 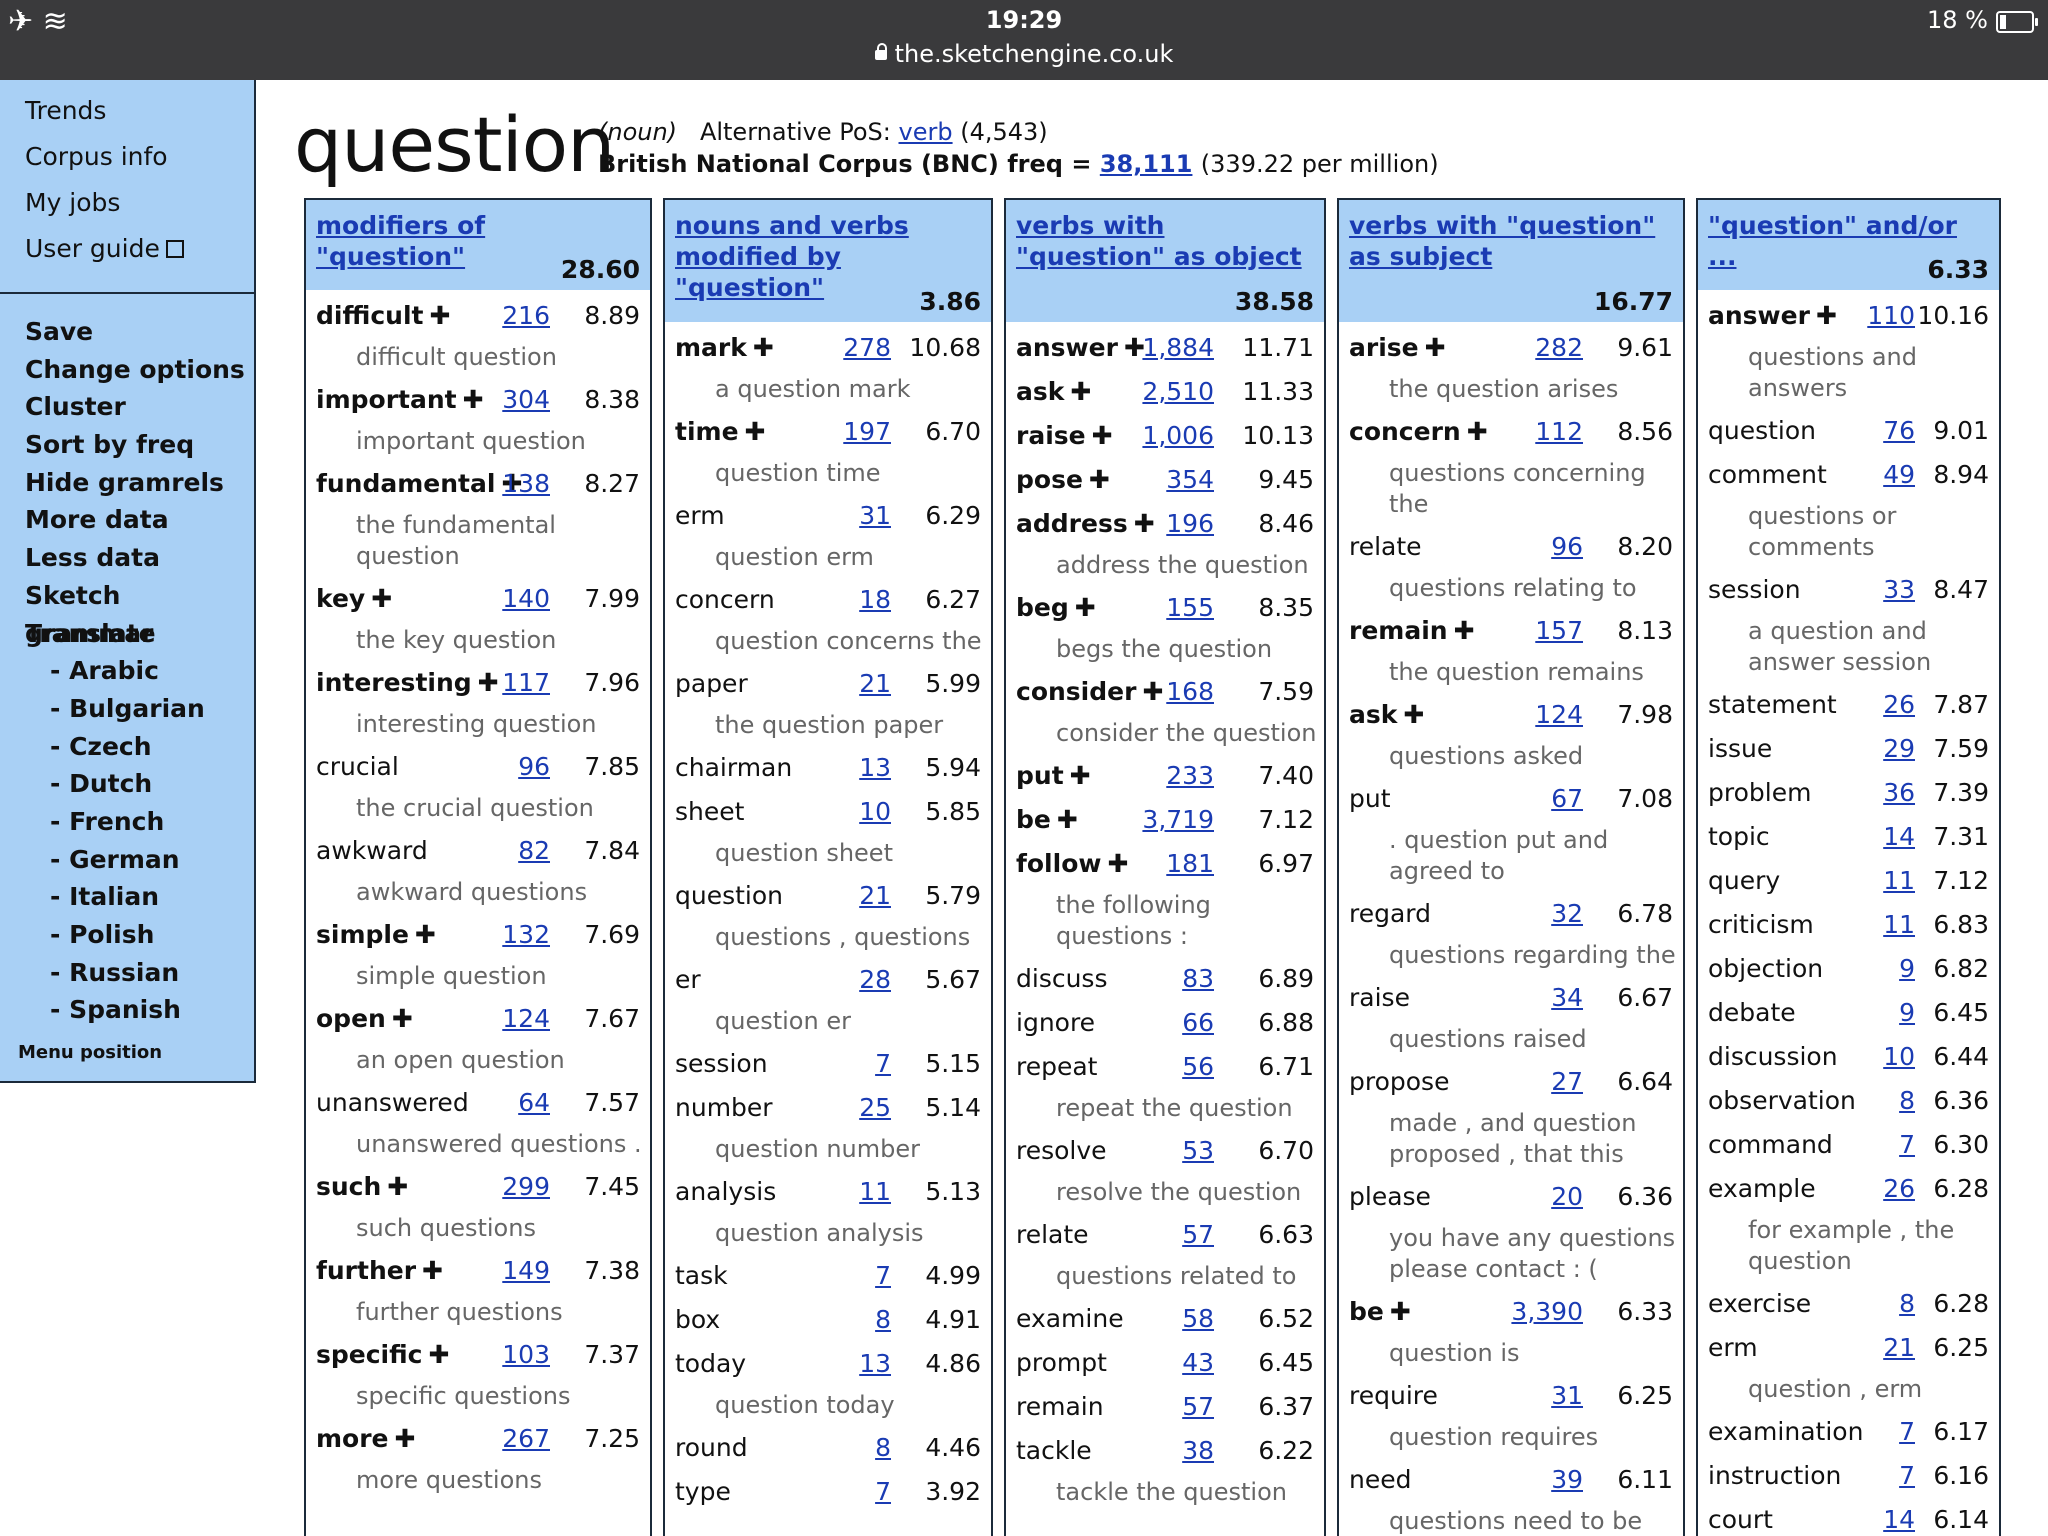 What do you see at coordinates (1848, 1390) in the screenshot?
I see `collocate-example: question , erm` at bounding box center [1848, 1390].